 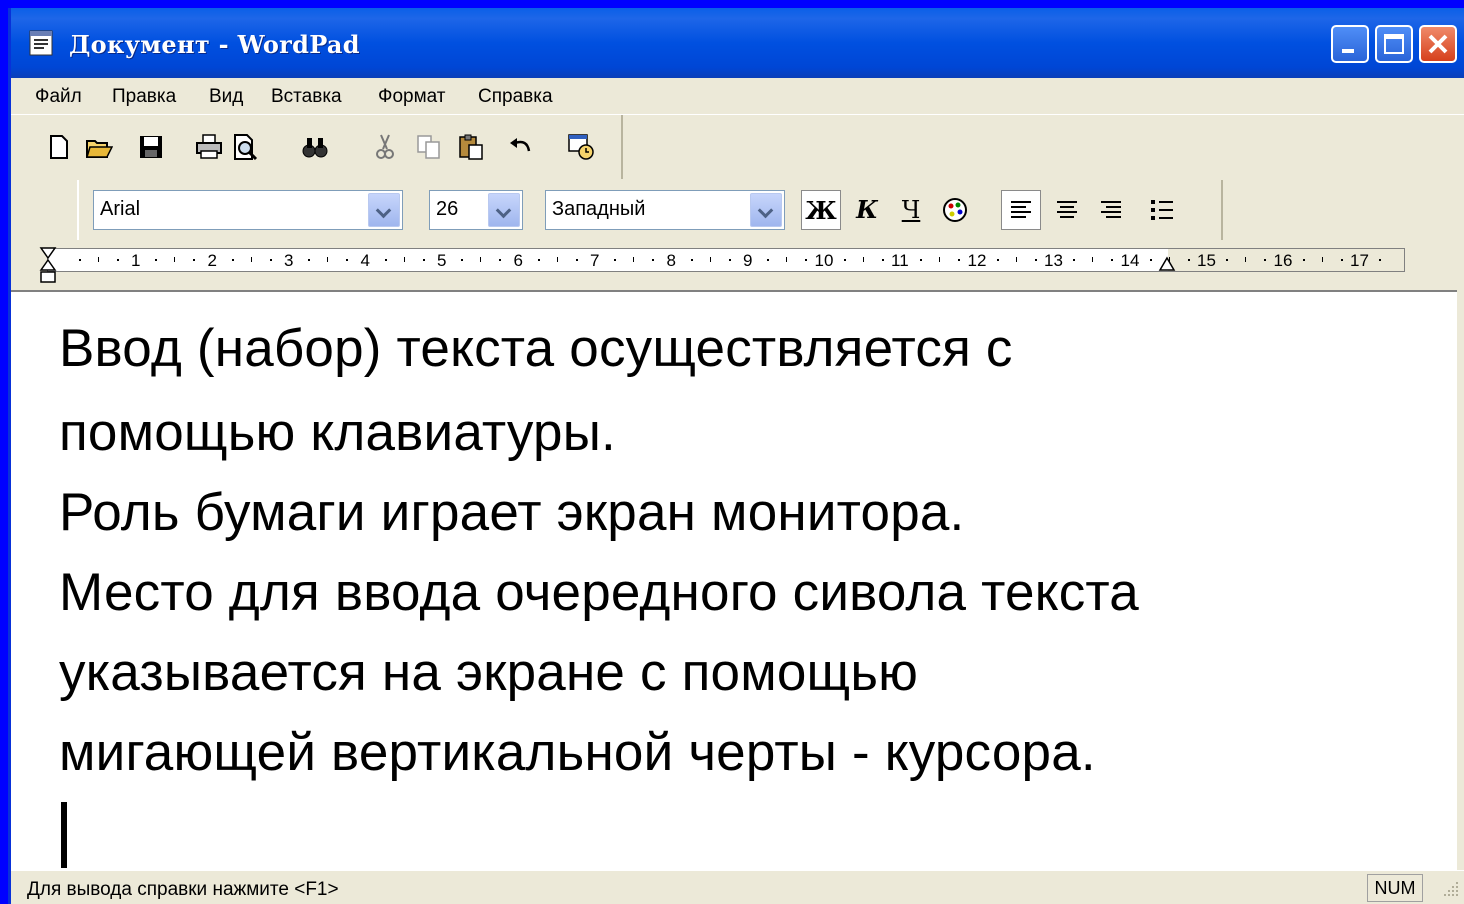 I want to click on bullets-button, so click(x=1163, y=210).